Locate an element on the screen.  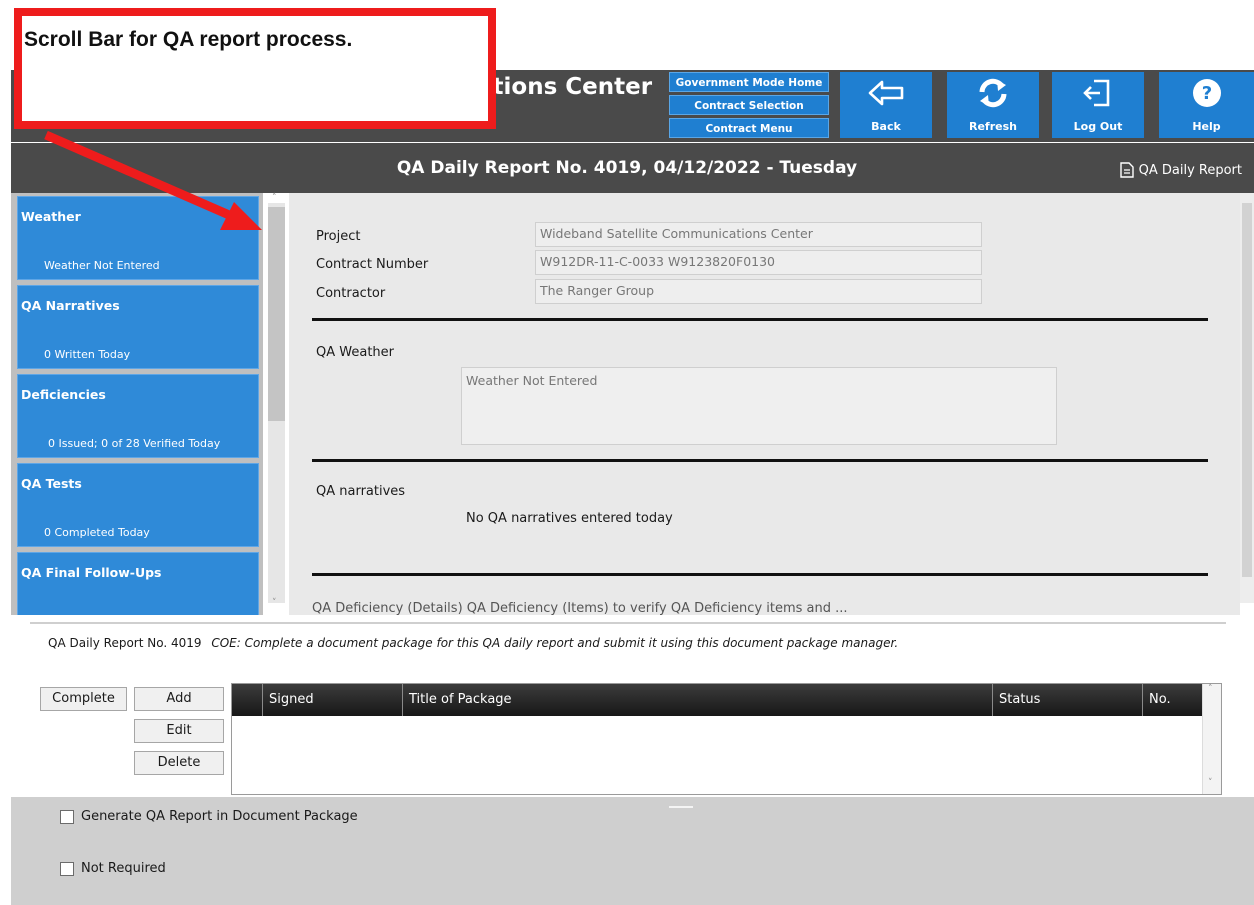
back-button: Back is located at coordinates (886, 105).